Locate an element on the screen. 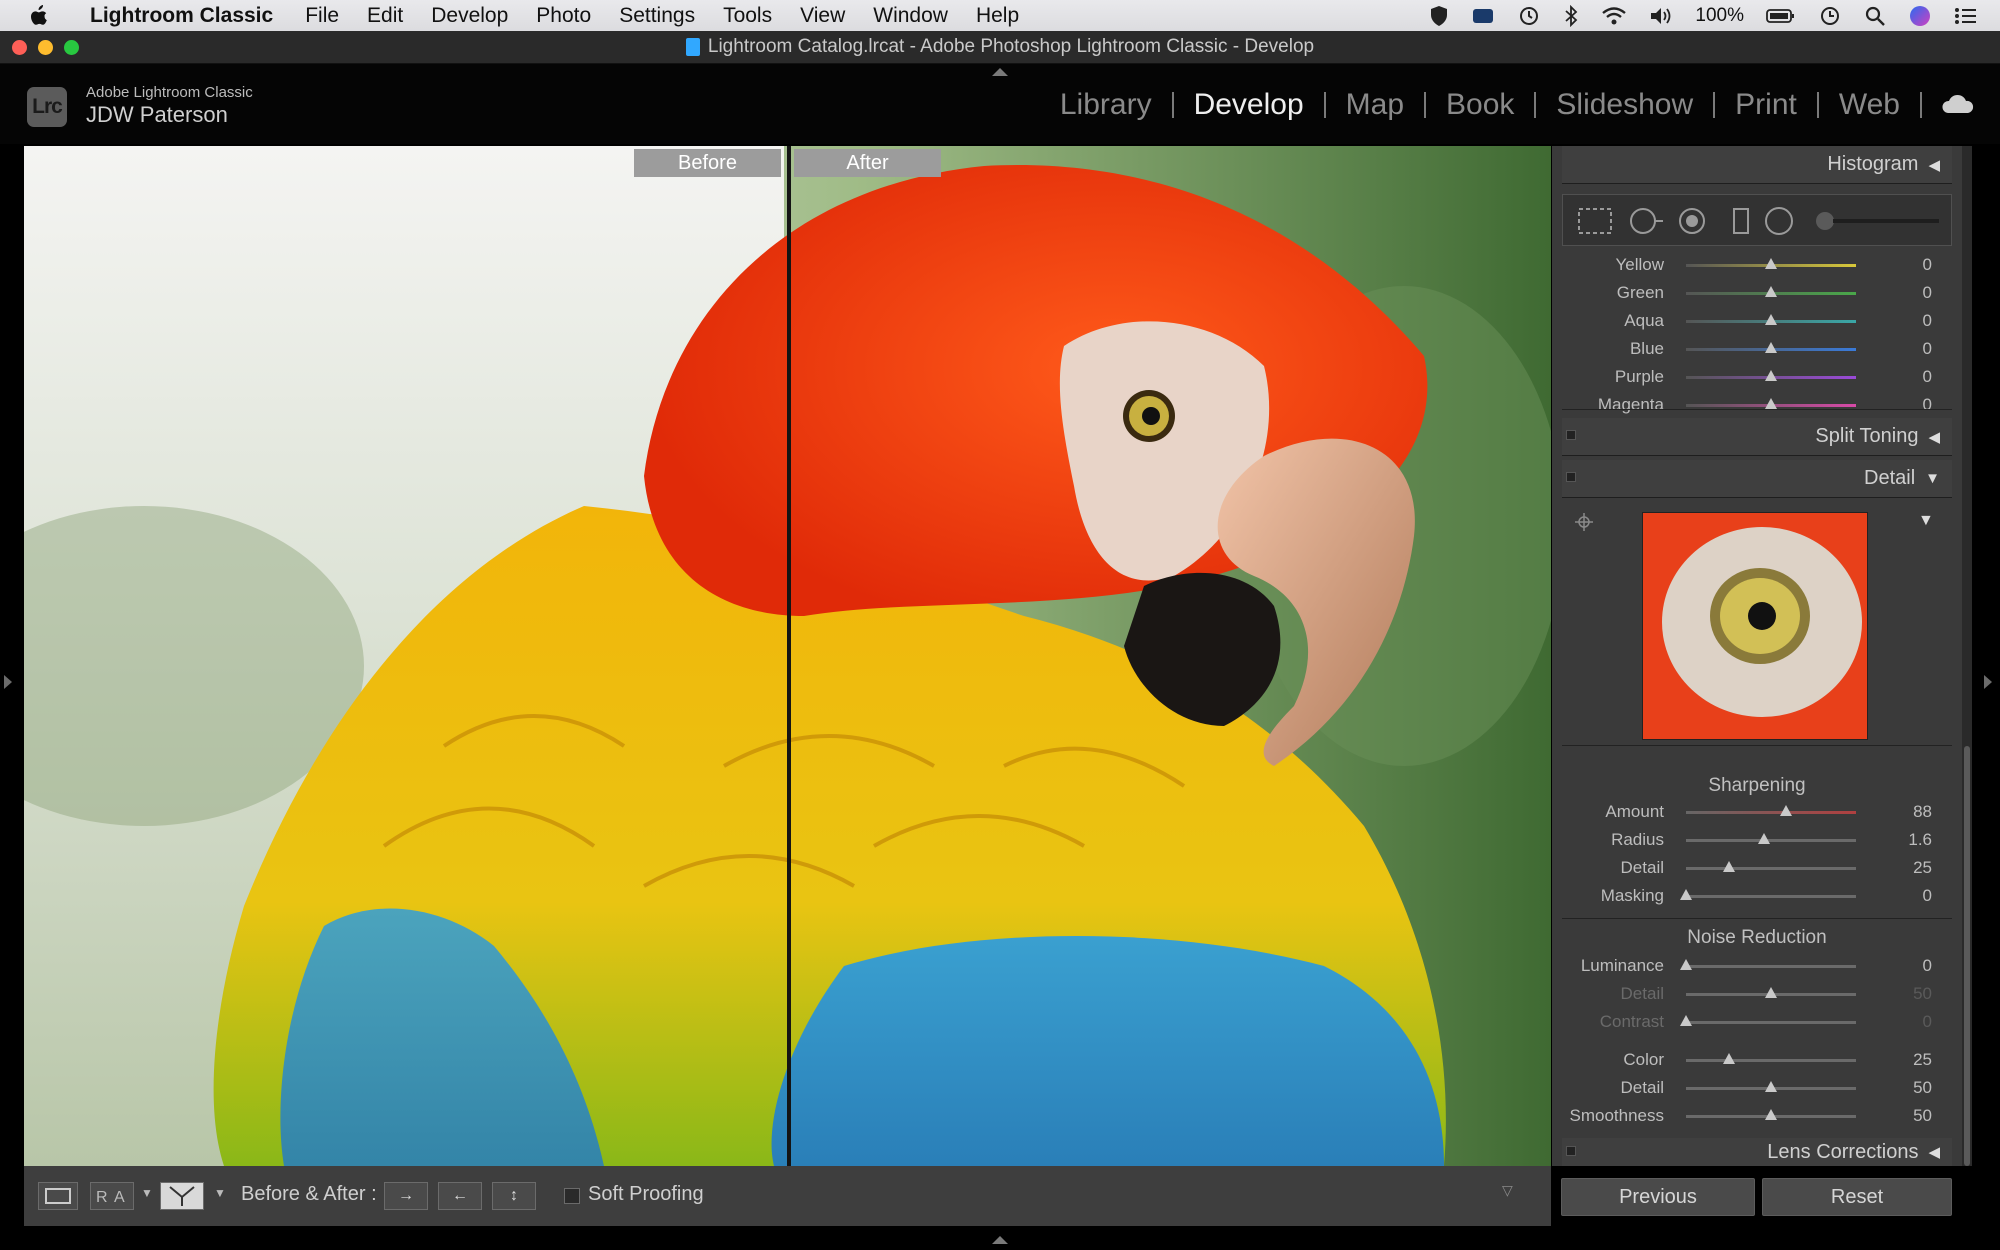  module-slideshow: Slideshow is located at coordinates (1624, 105).